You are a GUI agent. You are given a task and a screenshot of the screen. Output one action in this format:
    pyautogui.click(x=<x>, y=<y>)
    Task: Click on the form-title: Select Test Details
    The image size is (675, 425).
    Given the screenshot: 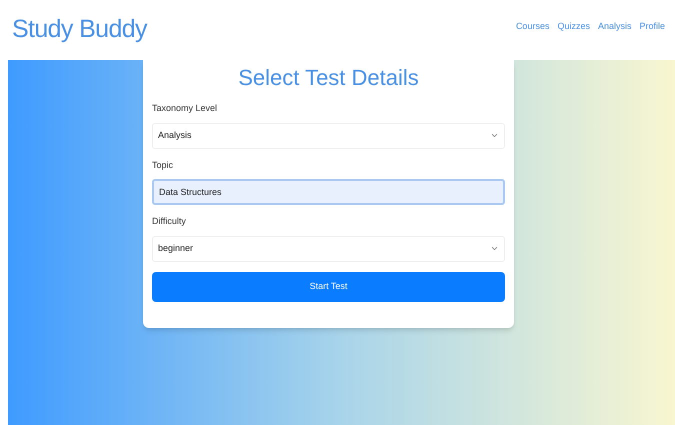 What is the action you would take?
    pyautogui.click(x=328, y=78)
    